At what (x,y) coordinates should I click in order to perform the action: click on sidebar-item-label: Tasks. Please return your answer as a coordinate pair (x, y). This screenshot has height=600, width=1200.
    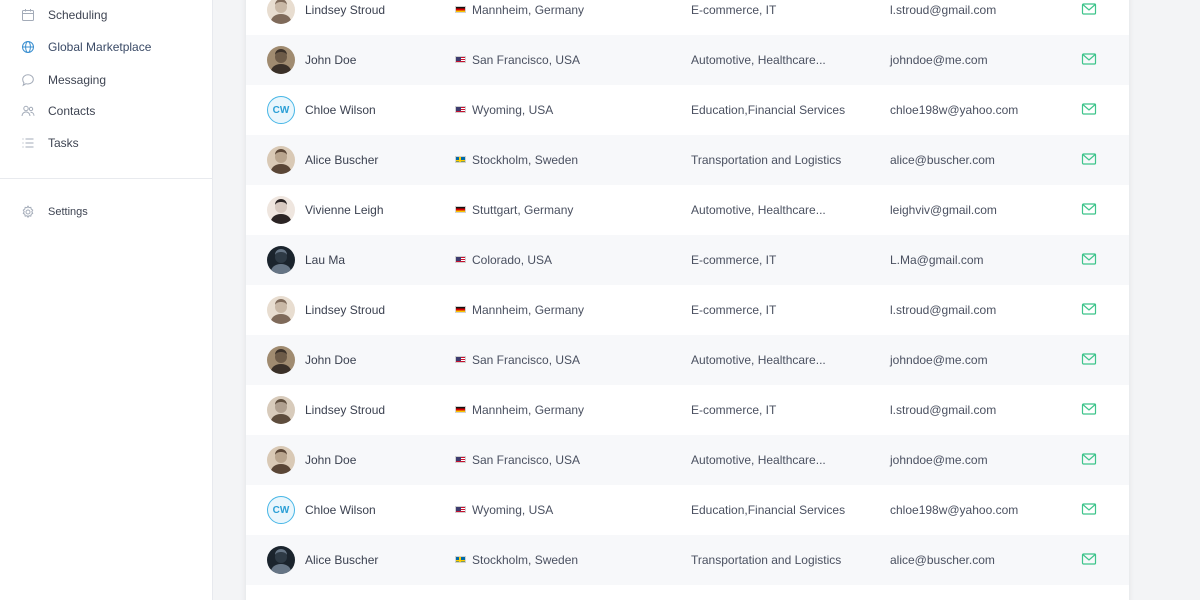
    Looking at the image, I should click on (63, 143).